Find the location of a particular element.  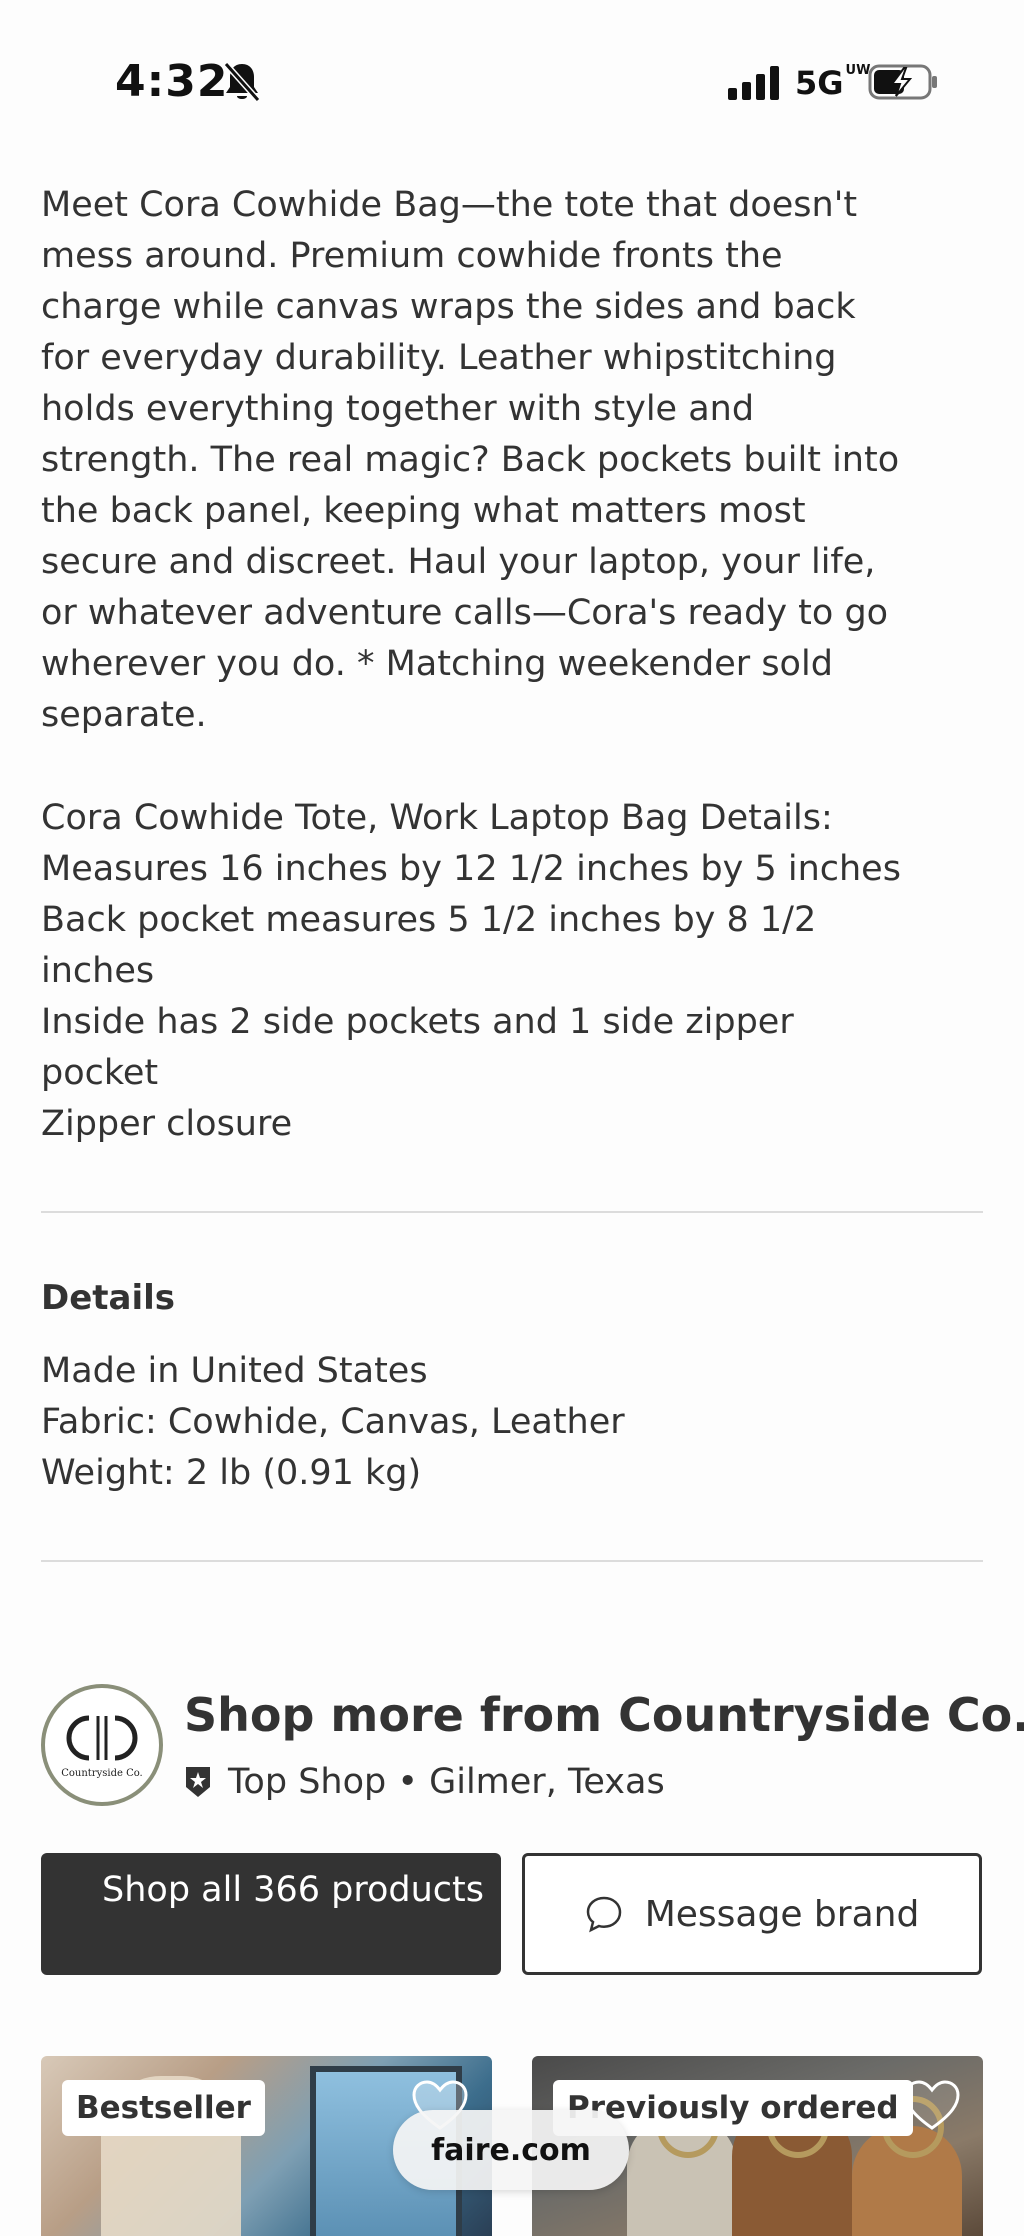

heart-icon is located at coordinates (932, 2106).